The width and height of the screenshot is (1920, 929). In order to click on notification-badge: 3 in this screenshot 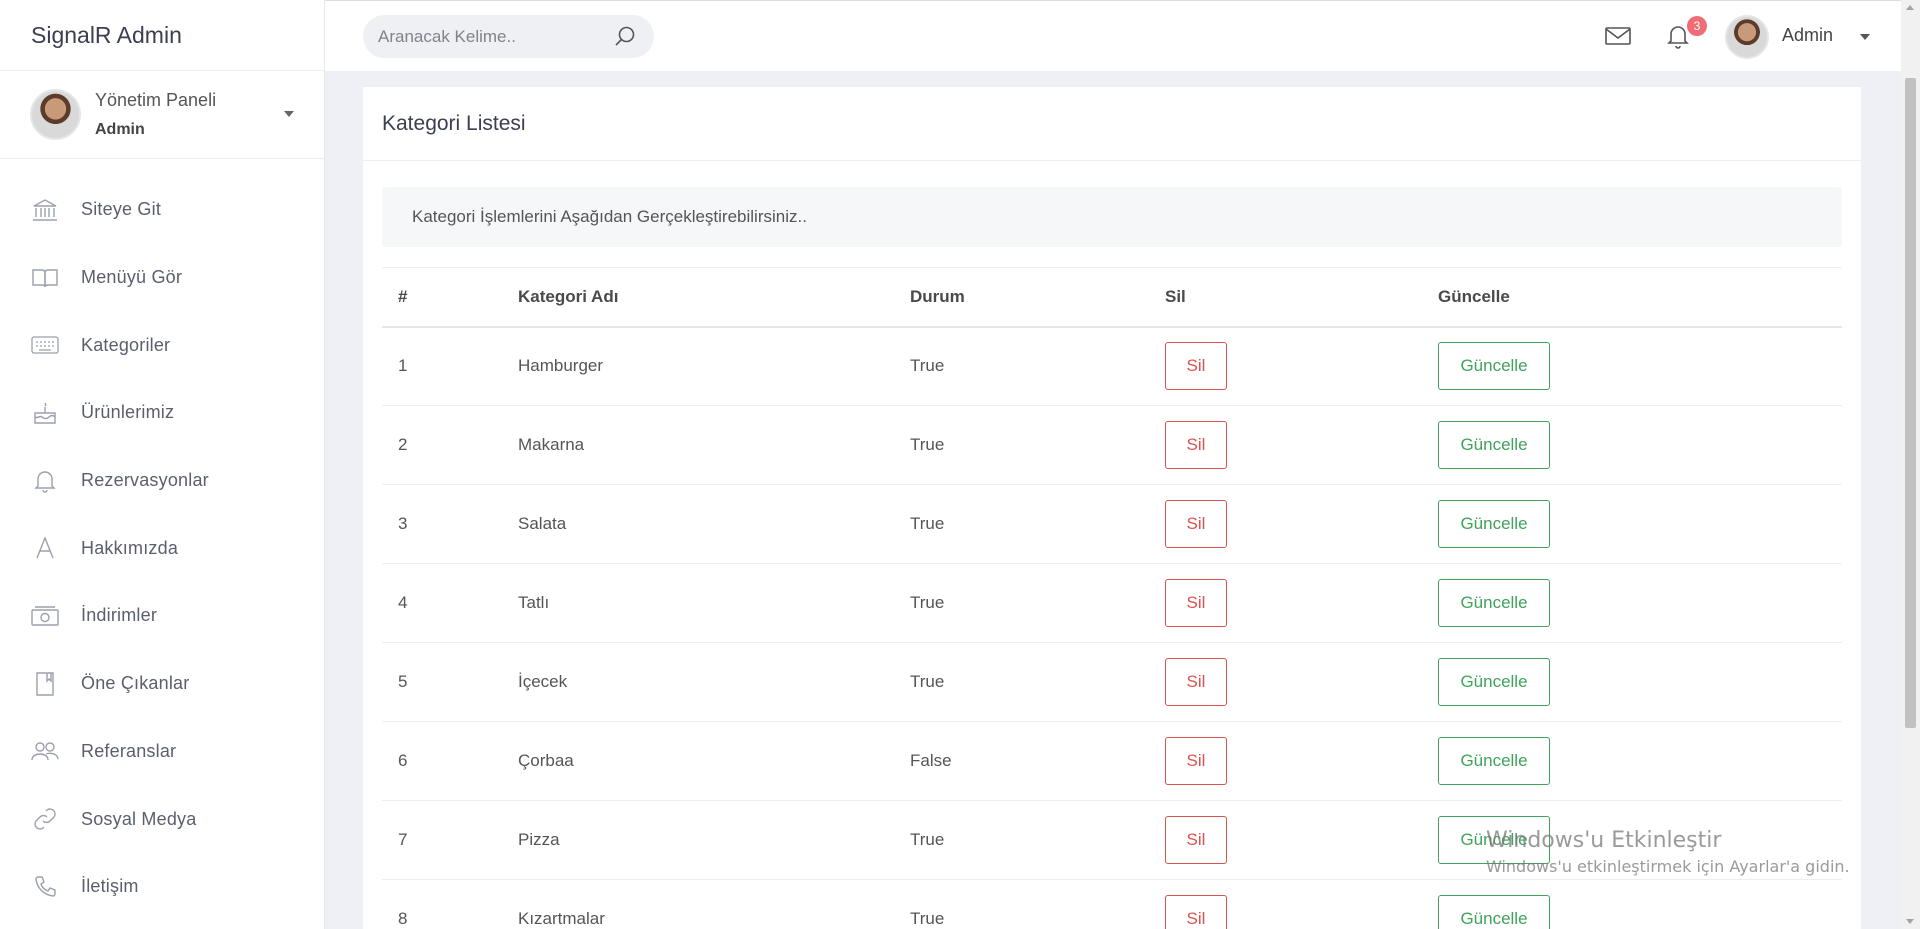, I will do `click(1697, 26)`.